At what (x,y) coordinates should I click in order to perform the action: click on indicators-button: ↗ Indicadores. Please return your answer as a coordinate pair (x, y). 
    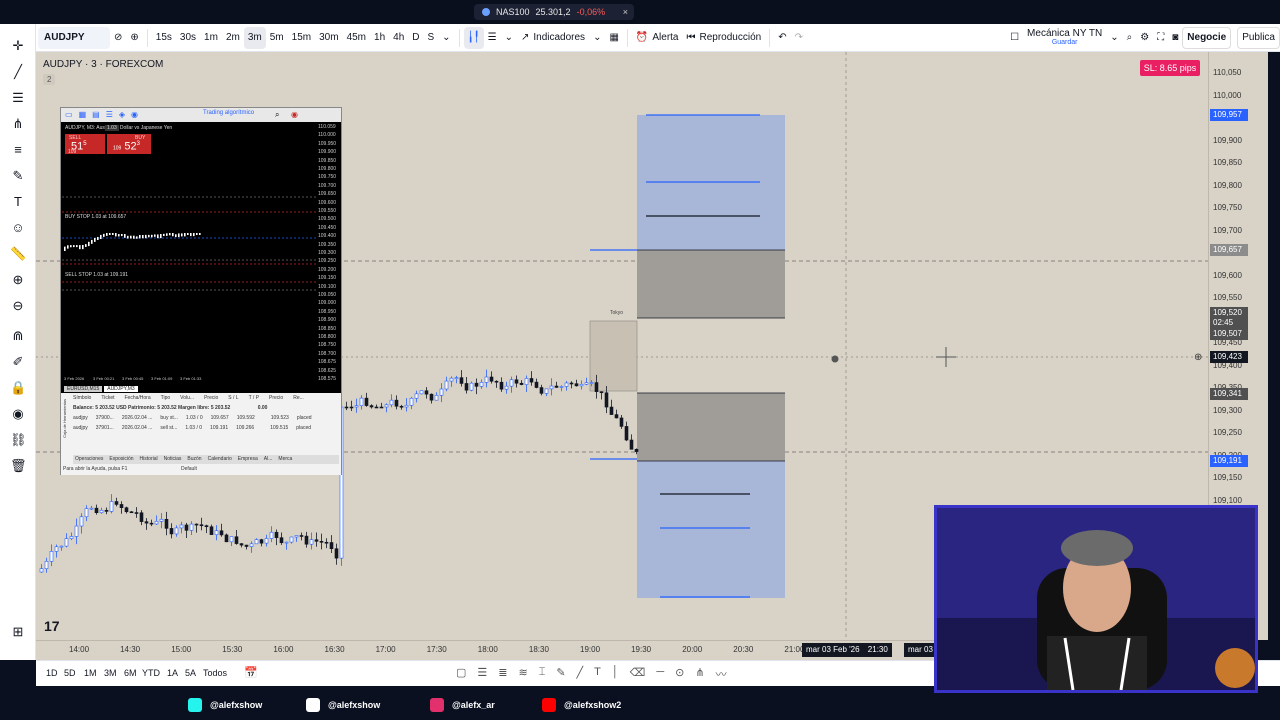
    Looking at the image, I should click on (553, 38).